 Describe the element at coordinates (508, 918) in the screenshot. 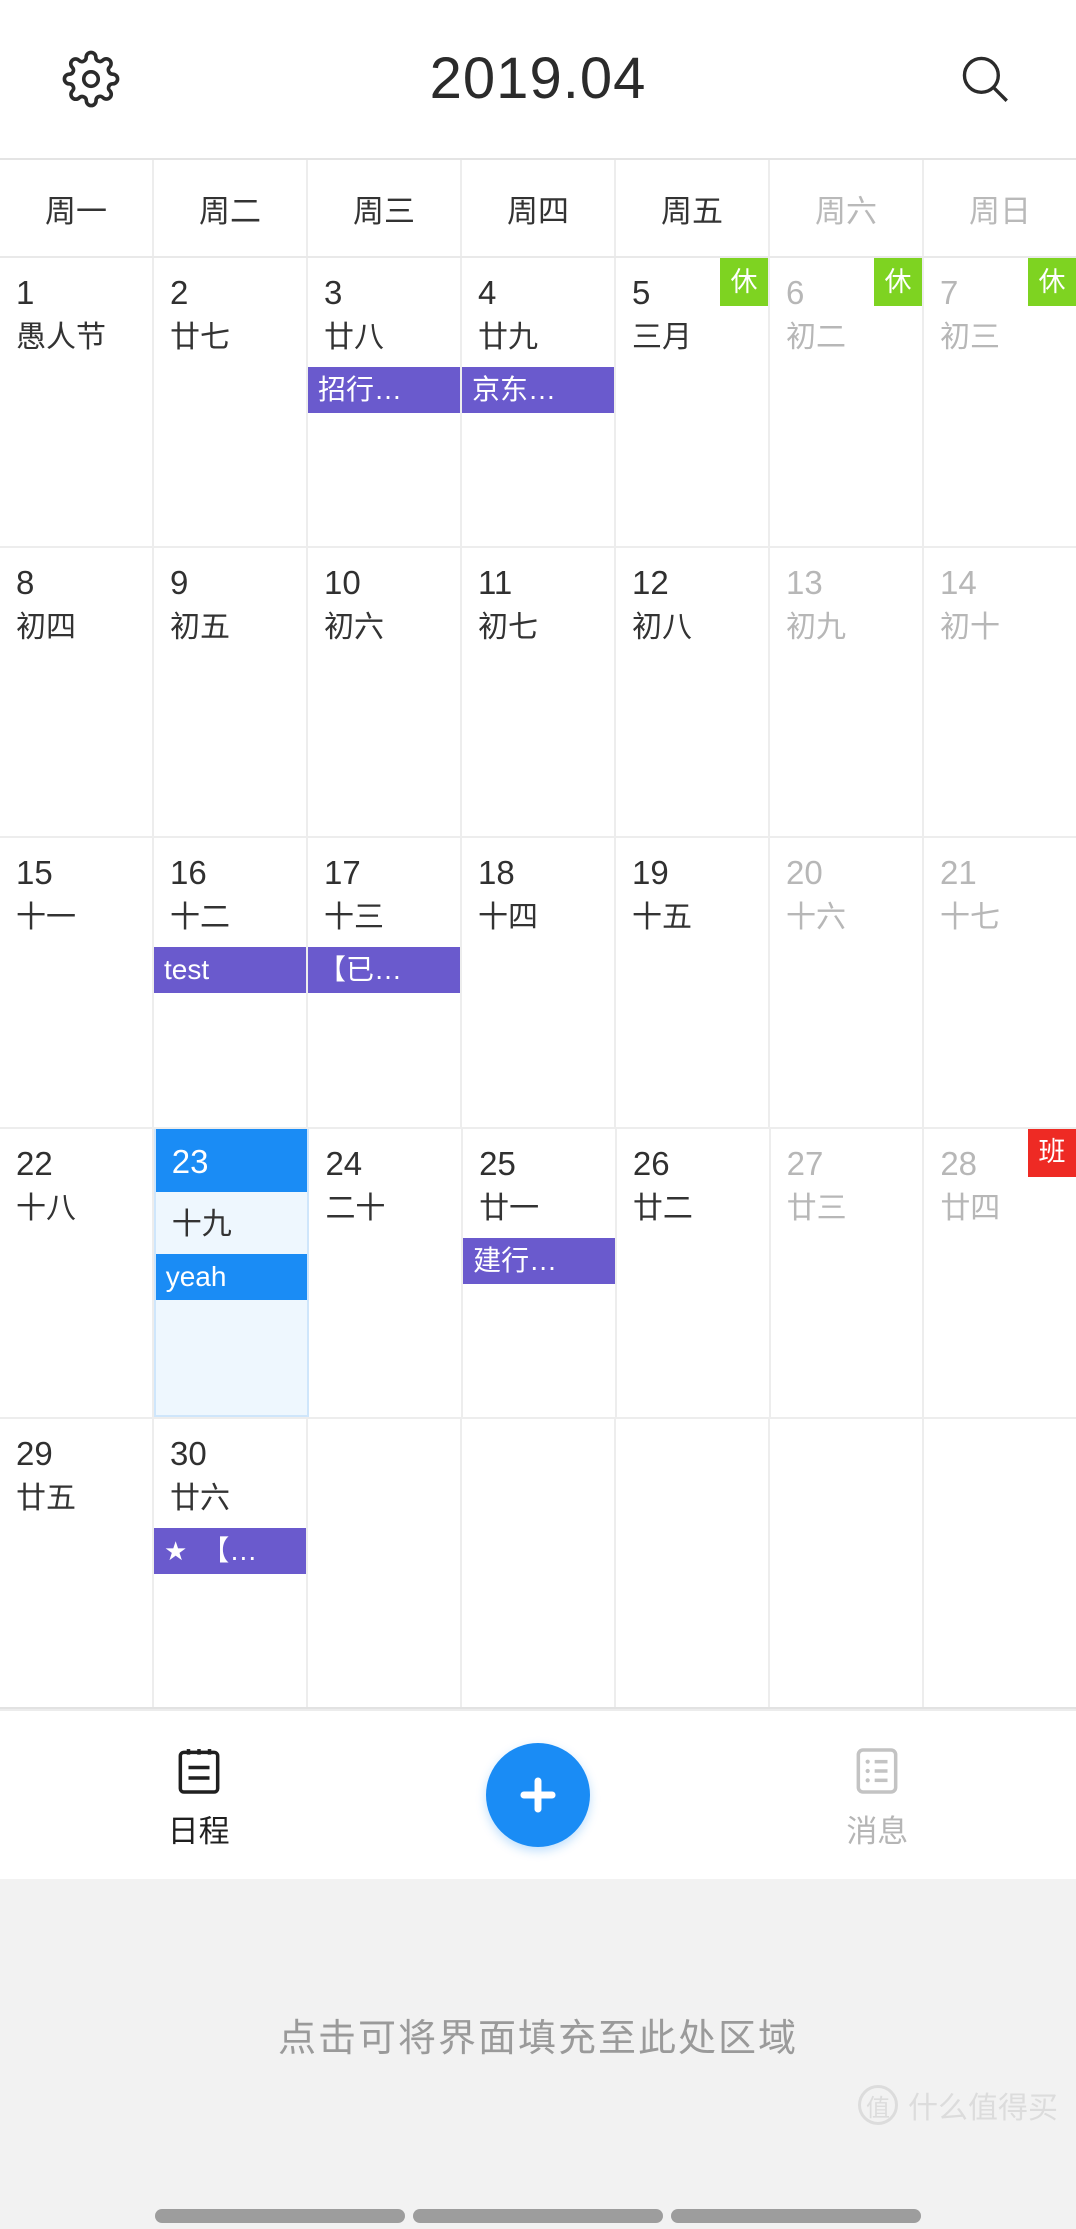

I see `lunar-date-label: 十四` at that location.